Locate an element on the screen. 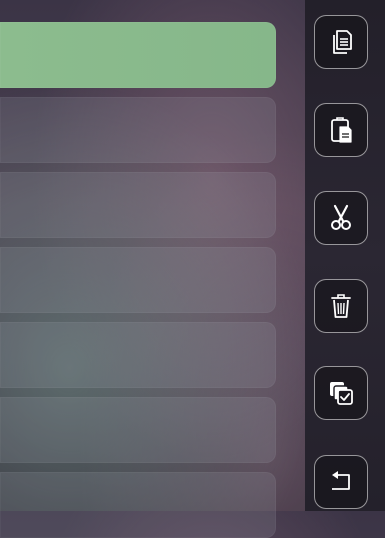 The width and height of the screenshot is (385, 538). cut-button is located at coordinates (341, 218).